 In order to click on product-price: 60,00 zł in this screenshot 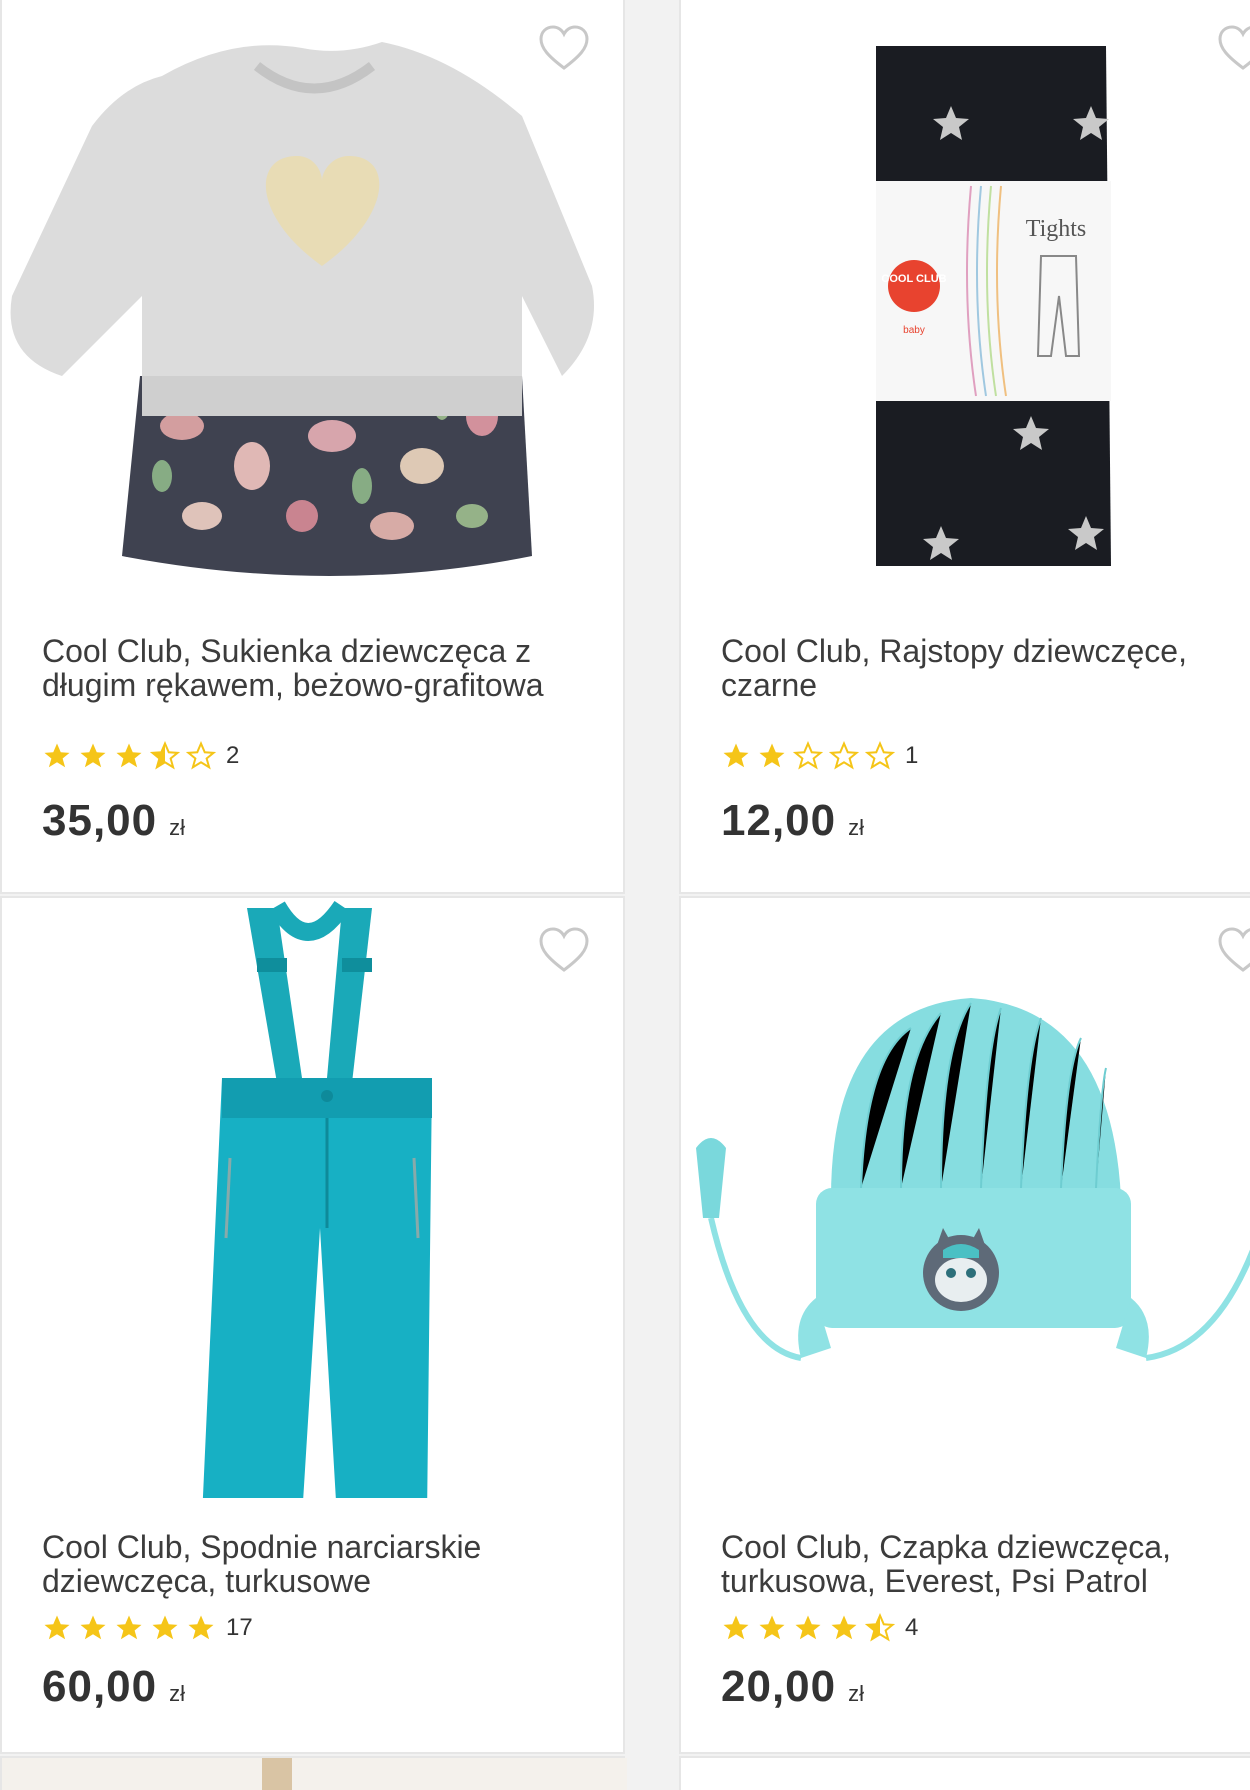, I will do `click(113, 1687)`.